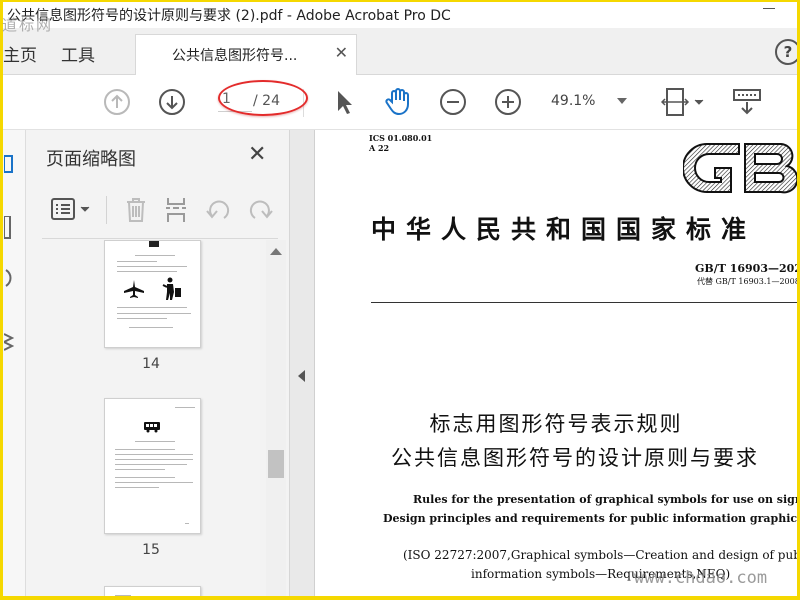 The height and width of the screenshot is (600, 800). I want to click on panel-divider, so click(106, 210).